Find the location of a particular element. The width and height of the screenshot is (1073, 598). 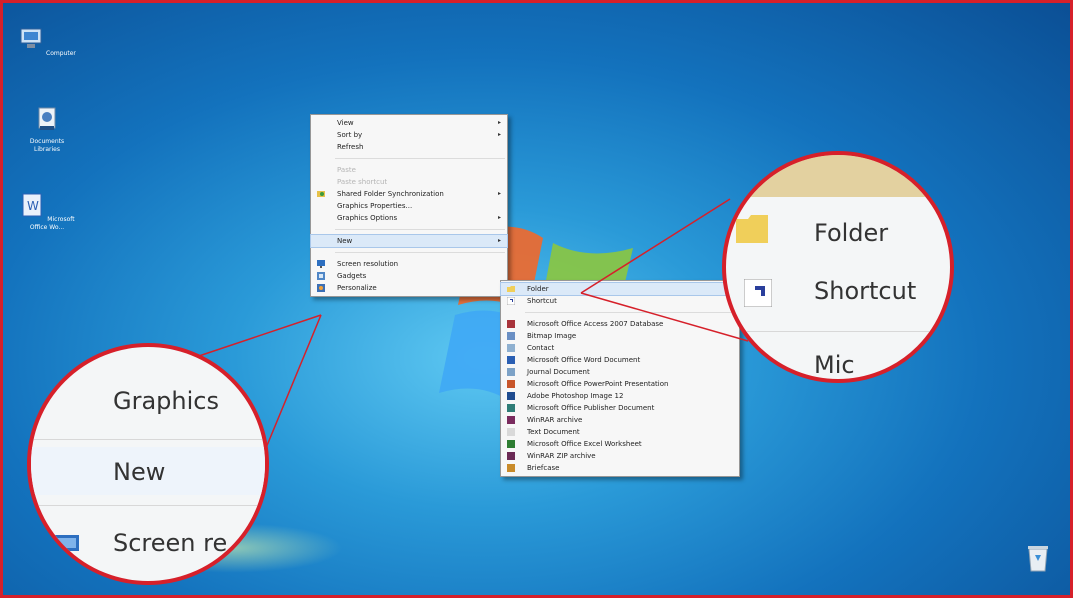

submenu-item: Microsoft Office PowerPoint Presentation is located at coordinates (620, 384).